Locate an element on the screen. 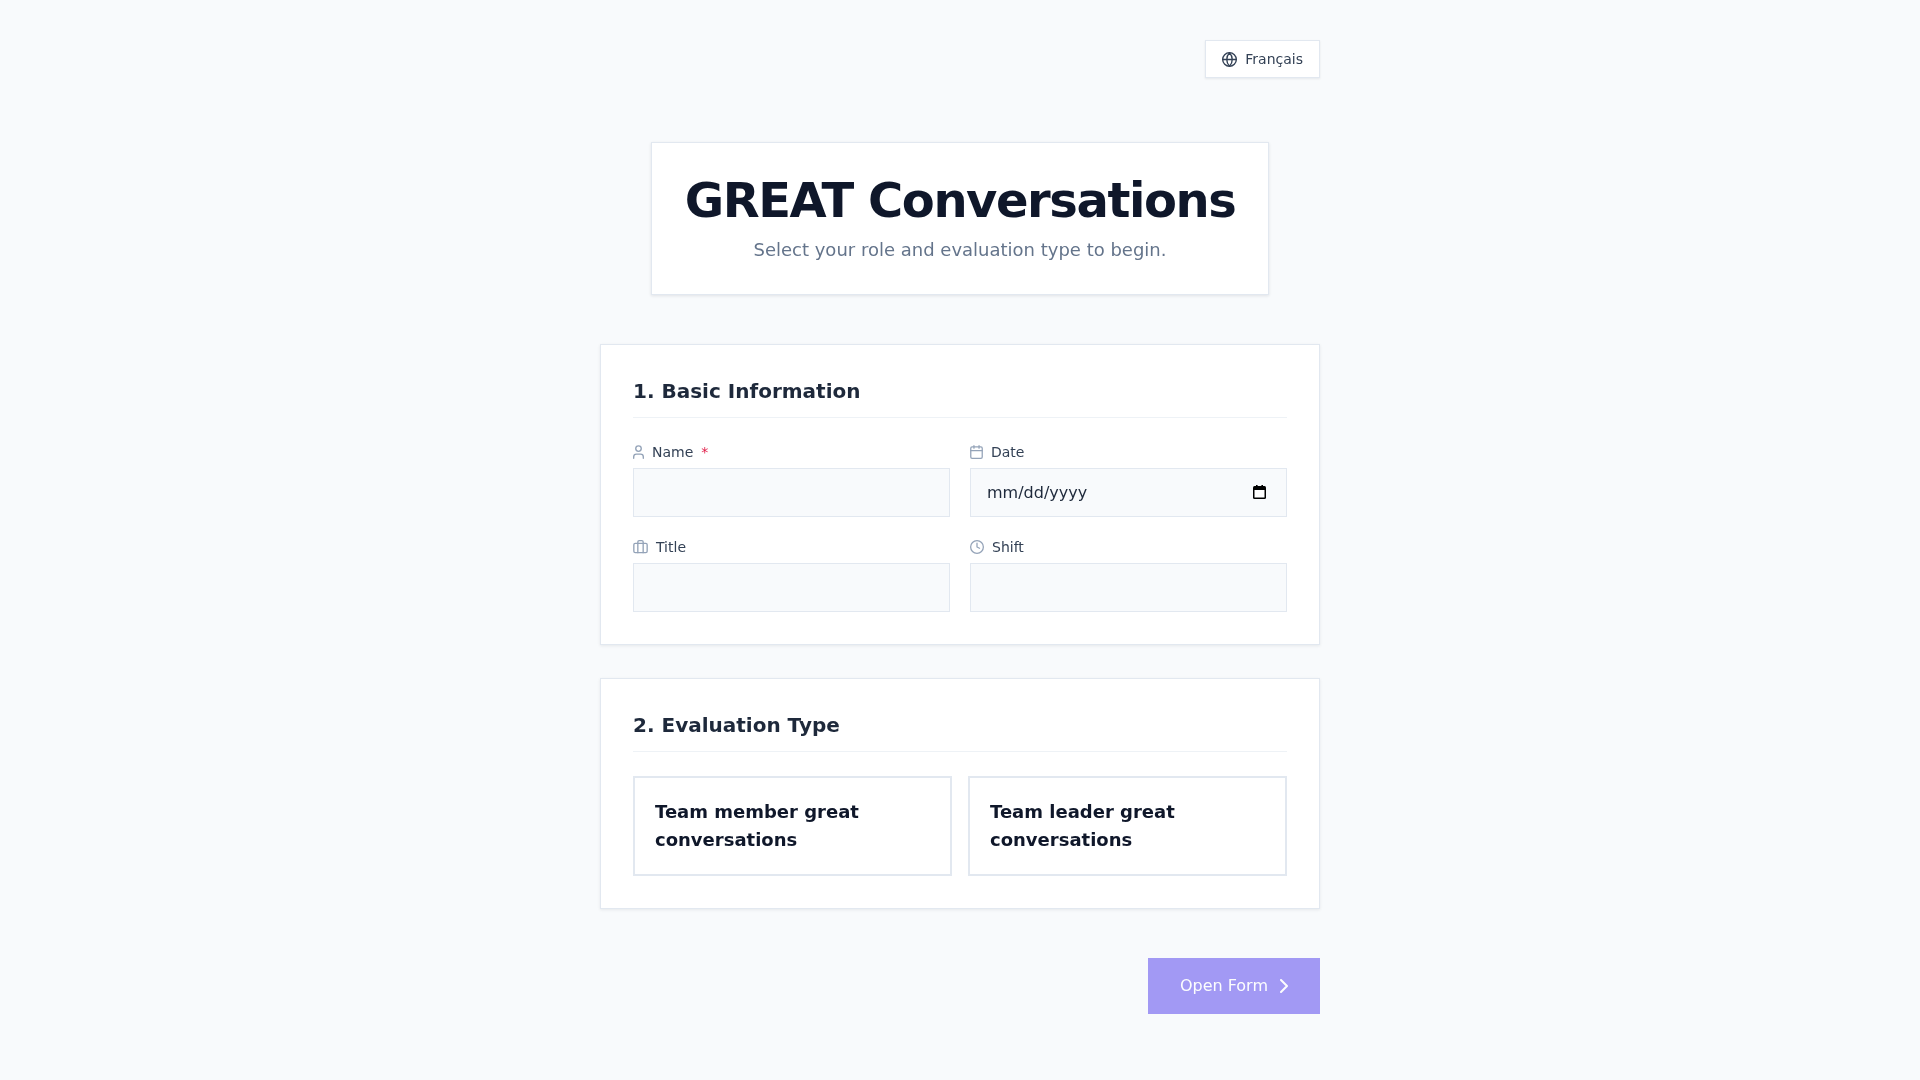  page-title: GREAT Conversations is located at coordinates (960, 201).